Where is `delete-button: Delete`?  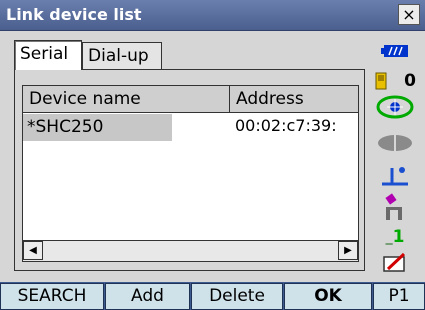
delete-button: Delete is located at coordinates (237, 296).